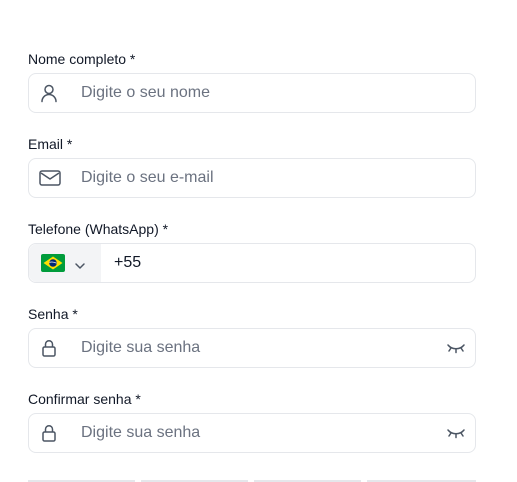 This screenshot has width=517, height=482. I want to click on user-icon, so click(49, 93).